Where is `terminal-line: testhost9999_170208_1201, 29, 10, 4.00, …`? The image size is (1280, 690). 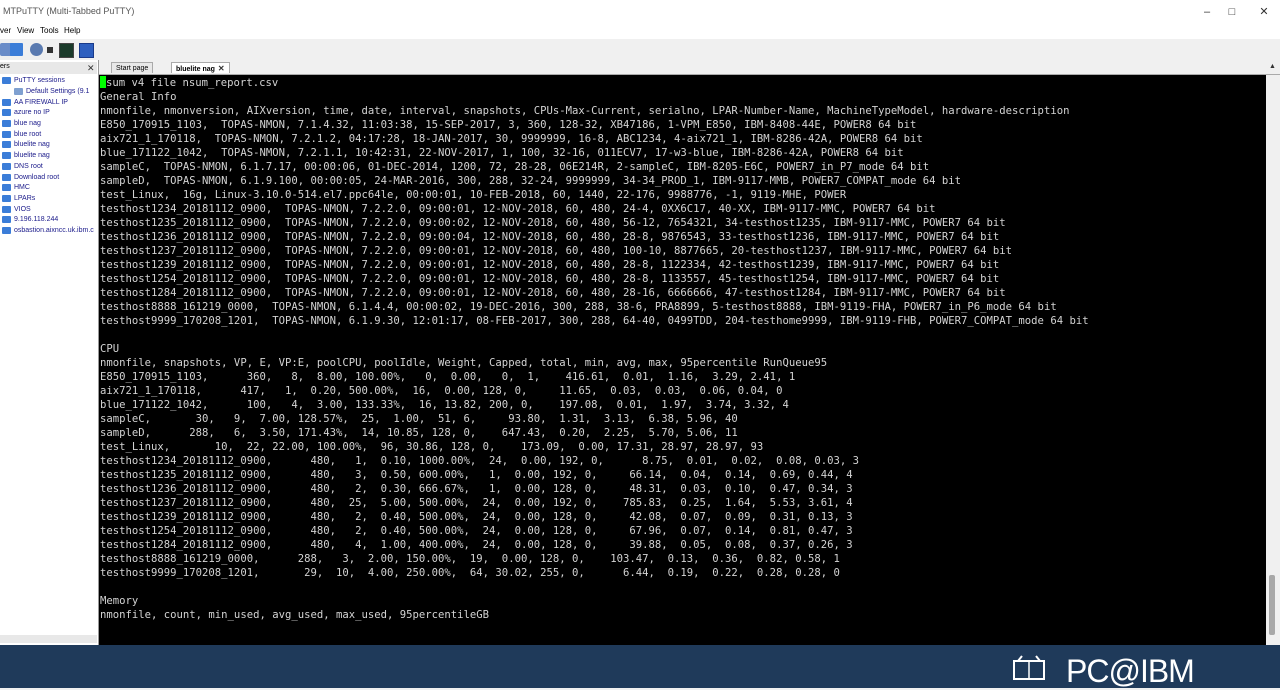
terminal-line: testhost9999_170208_1201, 29, 10, 4.00, … is located at coordinates (470, 573).